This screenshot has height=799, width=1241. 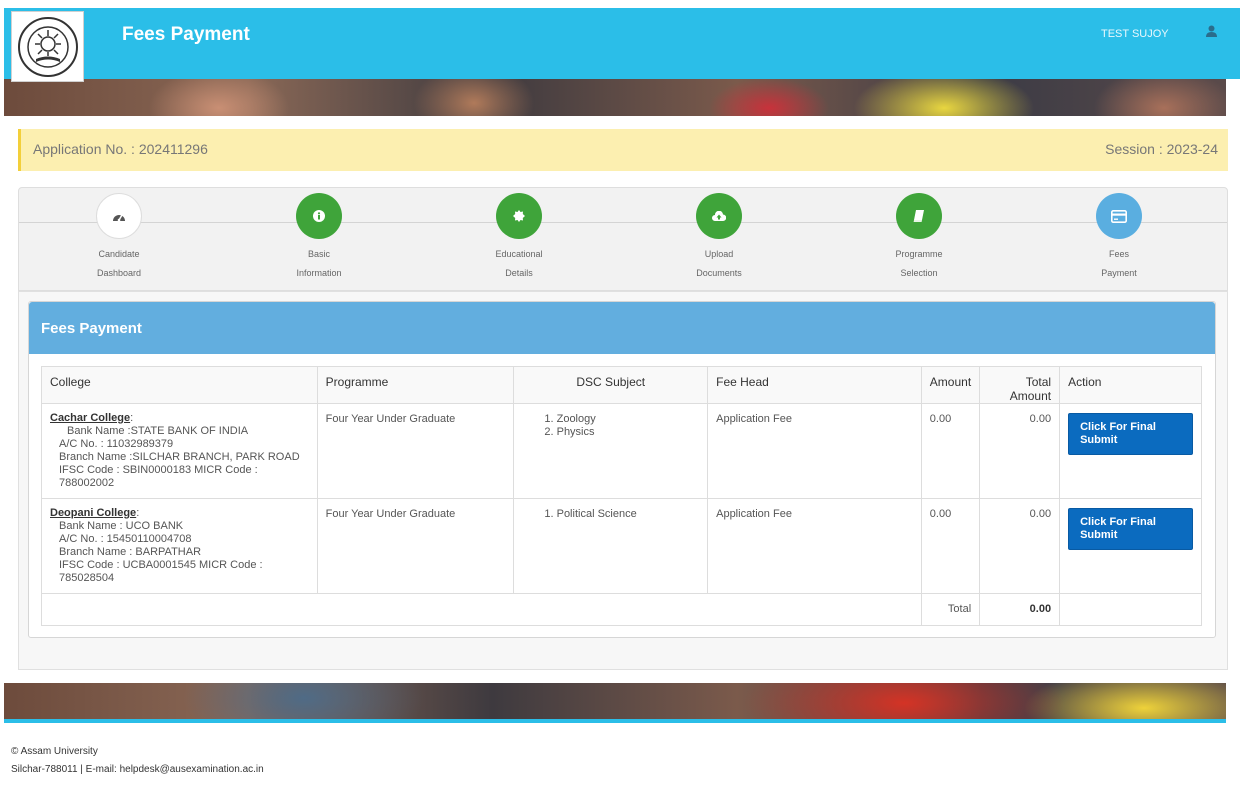 What do you see at coordinates (93, 513) in the screenshot?
I see `college-name: Deopani College` at bounding box center [93, 513].